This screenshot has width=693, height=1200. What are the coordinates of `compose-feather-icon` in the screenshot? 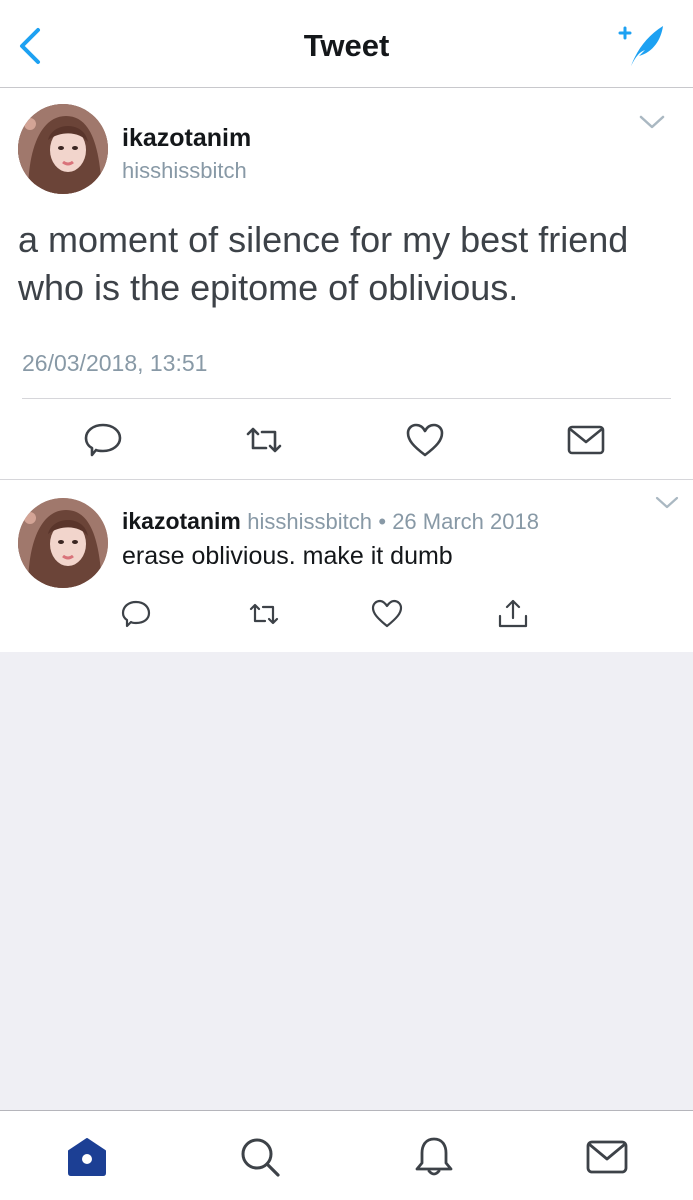 It's located at (640, 46).